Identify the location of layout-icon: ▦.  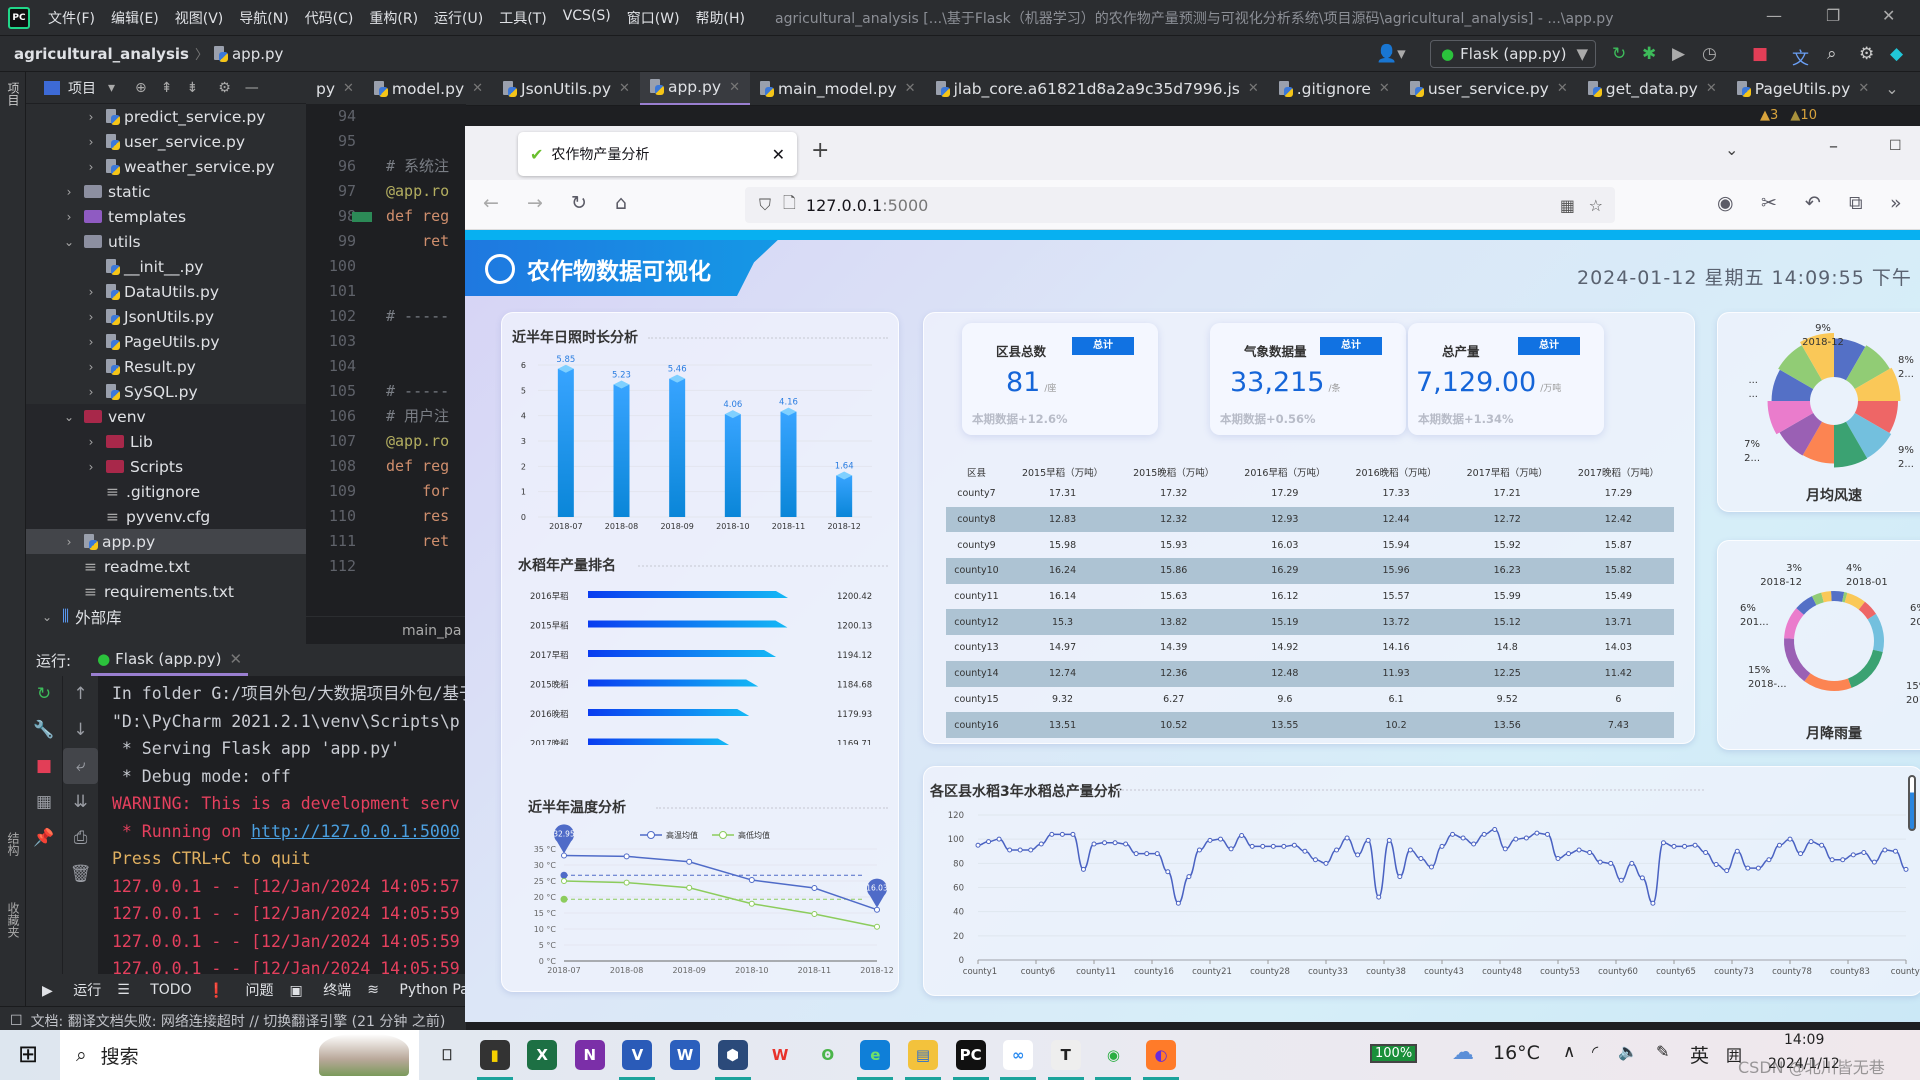
(44, 802).